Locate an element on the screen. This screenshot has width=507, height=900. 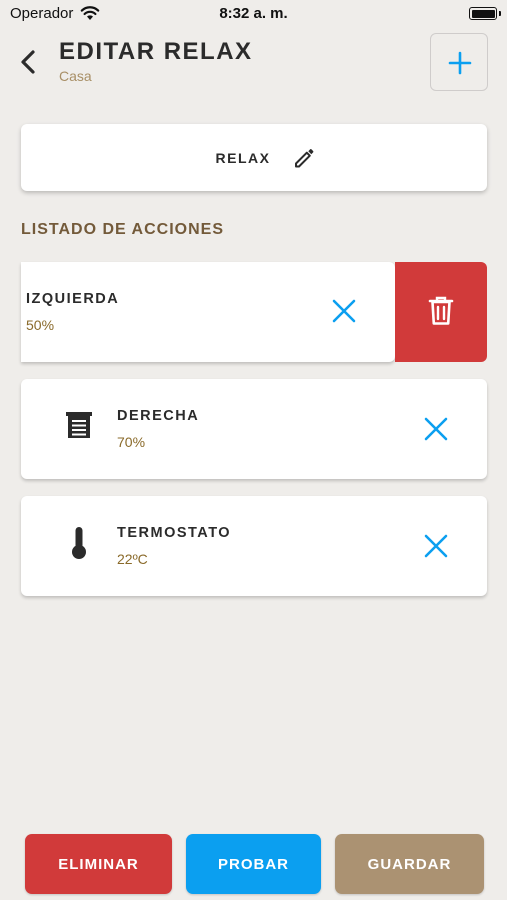
action-card-termostato: TERMOSTATO 22ºC is located at coordinates (254, 546).